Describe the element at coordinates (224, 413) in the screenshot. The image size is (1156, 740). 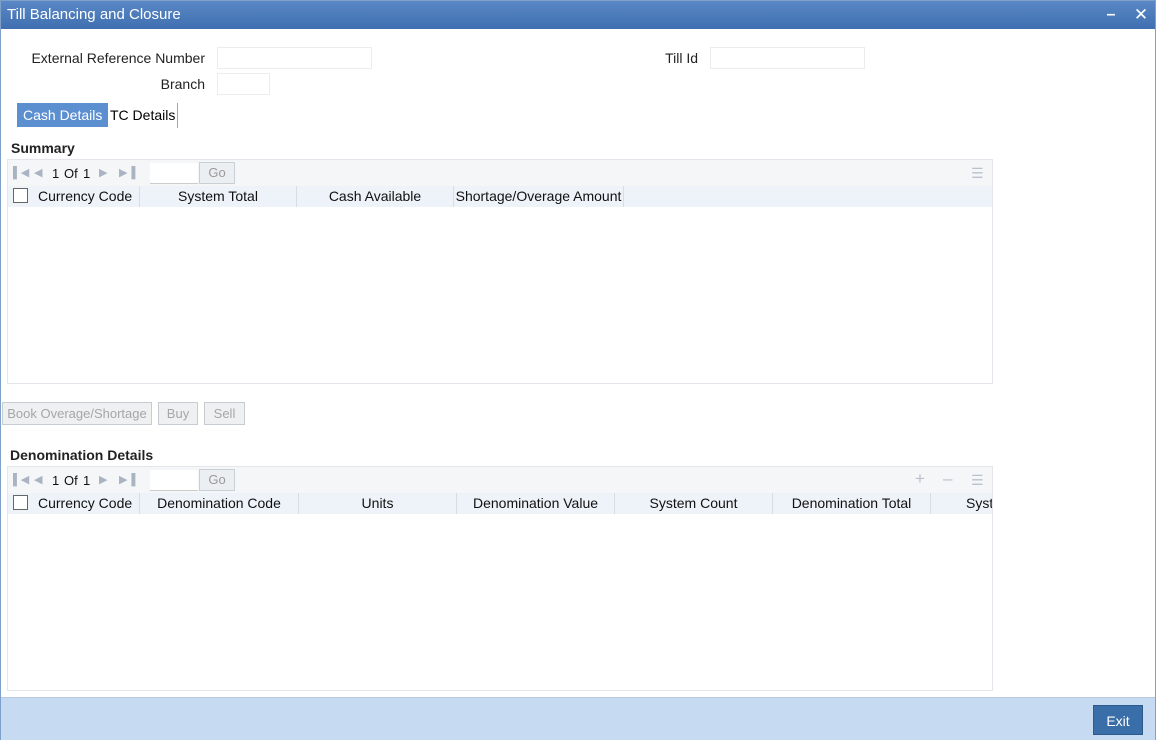
I see `sell-button: Sell` at that location.